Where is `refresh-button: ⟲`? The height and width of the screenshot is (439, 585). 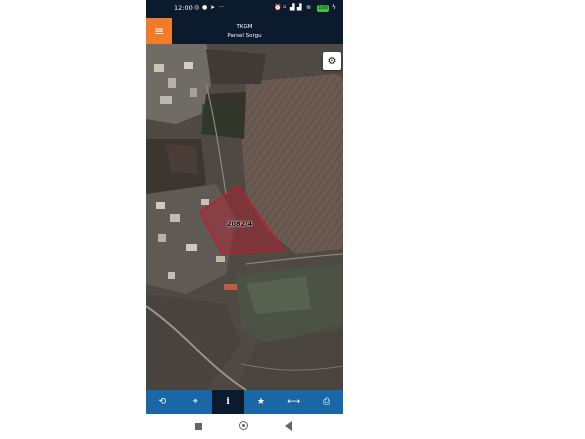
refresh-button: ⟲ is located at coordinates (162, 402).